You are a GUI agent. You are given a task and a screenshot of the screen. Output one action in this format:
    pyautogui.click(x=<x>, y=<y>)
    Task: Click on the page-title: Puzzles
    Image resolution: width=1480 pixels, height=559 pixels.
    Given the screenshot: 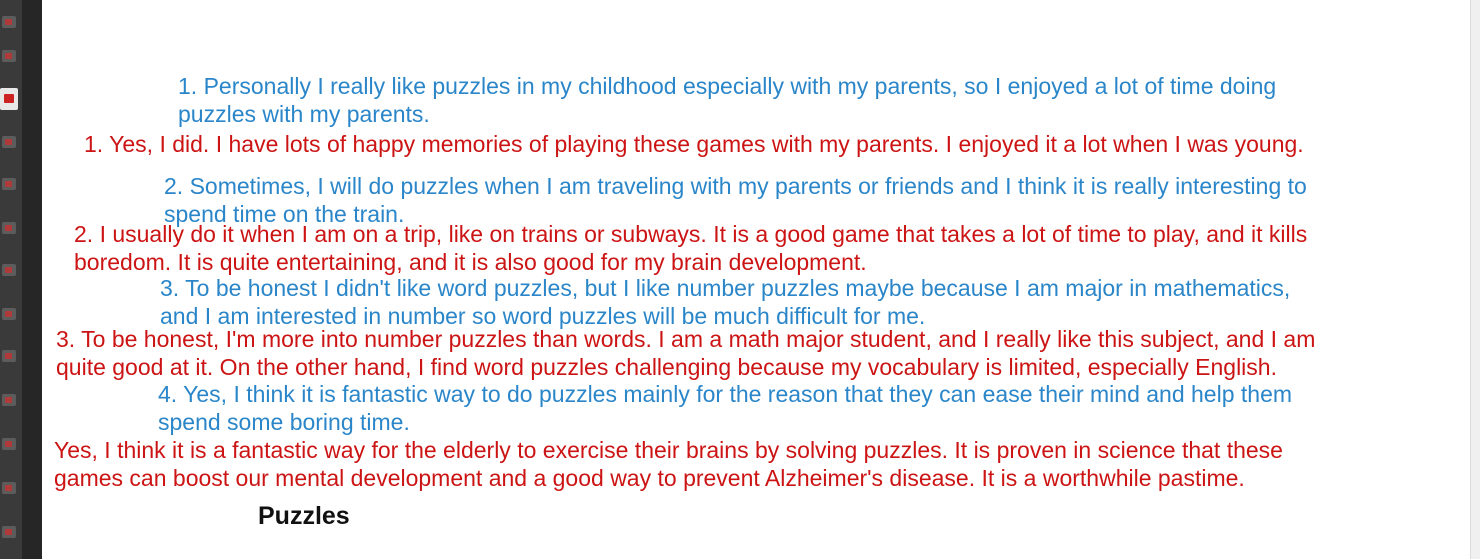 What is the action you would take?
    pyautogui.click(x=304, y=516)
    